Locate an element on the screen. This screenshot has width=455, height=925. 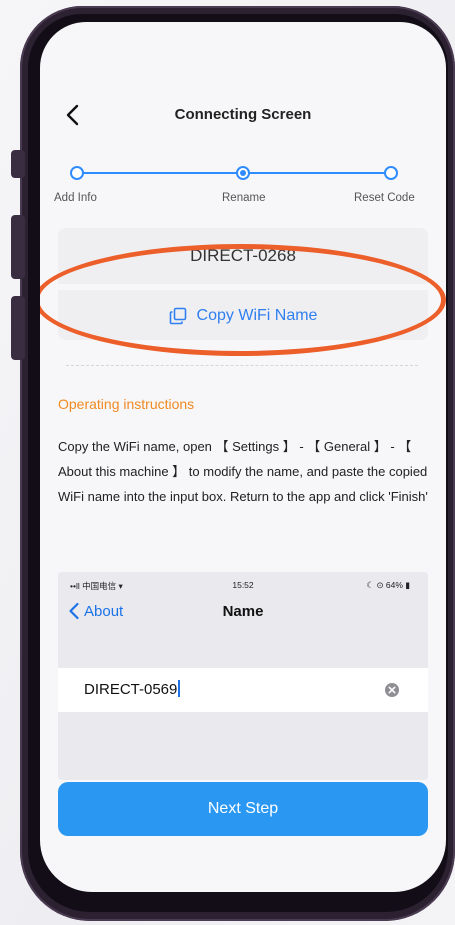
ios-battery: ☾ ⊙ 64% ▮ is located at coordinates (388, 585).